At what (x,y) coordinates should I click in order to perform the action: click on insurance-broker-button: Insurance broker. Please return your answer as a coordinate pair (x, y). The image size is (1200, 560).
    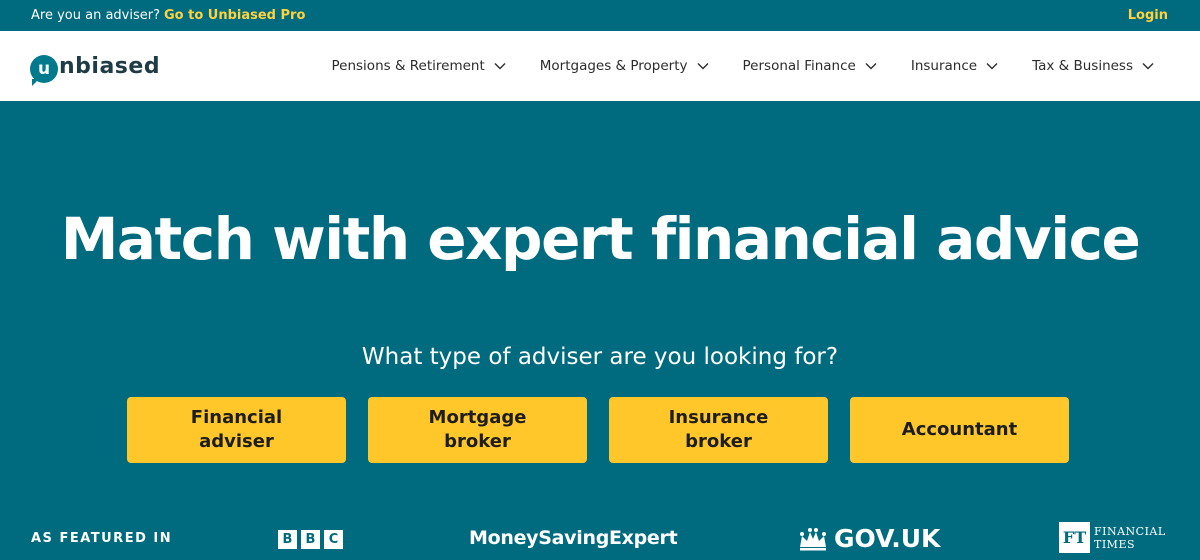
    Looking at the image, I should click on (718, 430).